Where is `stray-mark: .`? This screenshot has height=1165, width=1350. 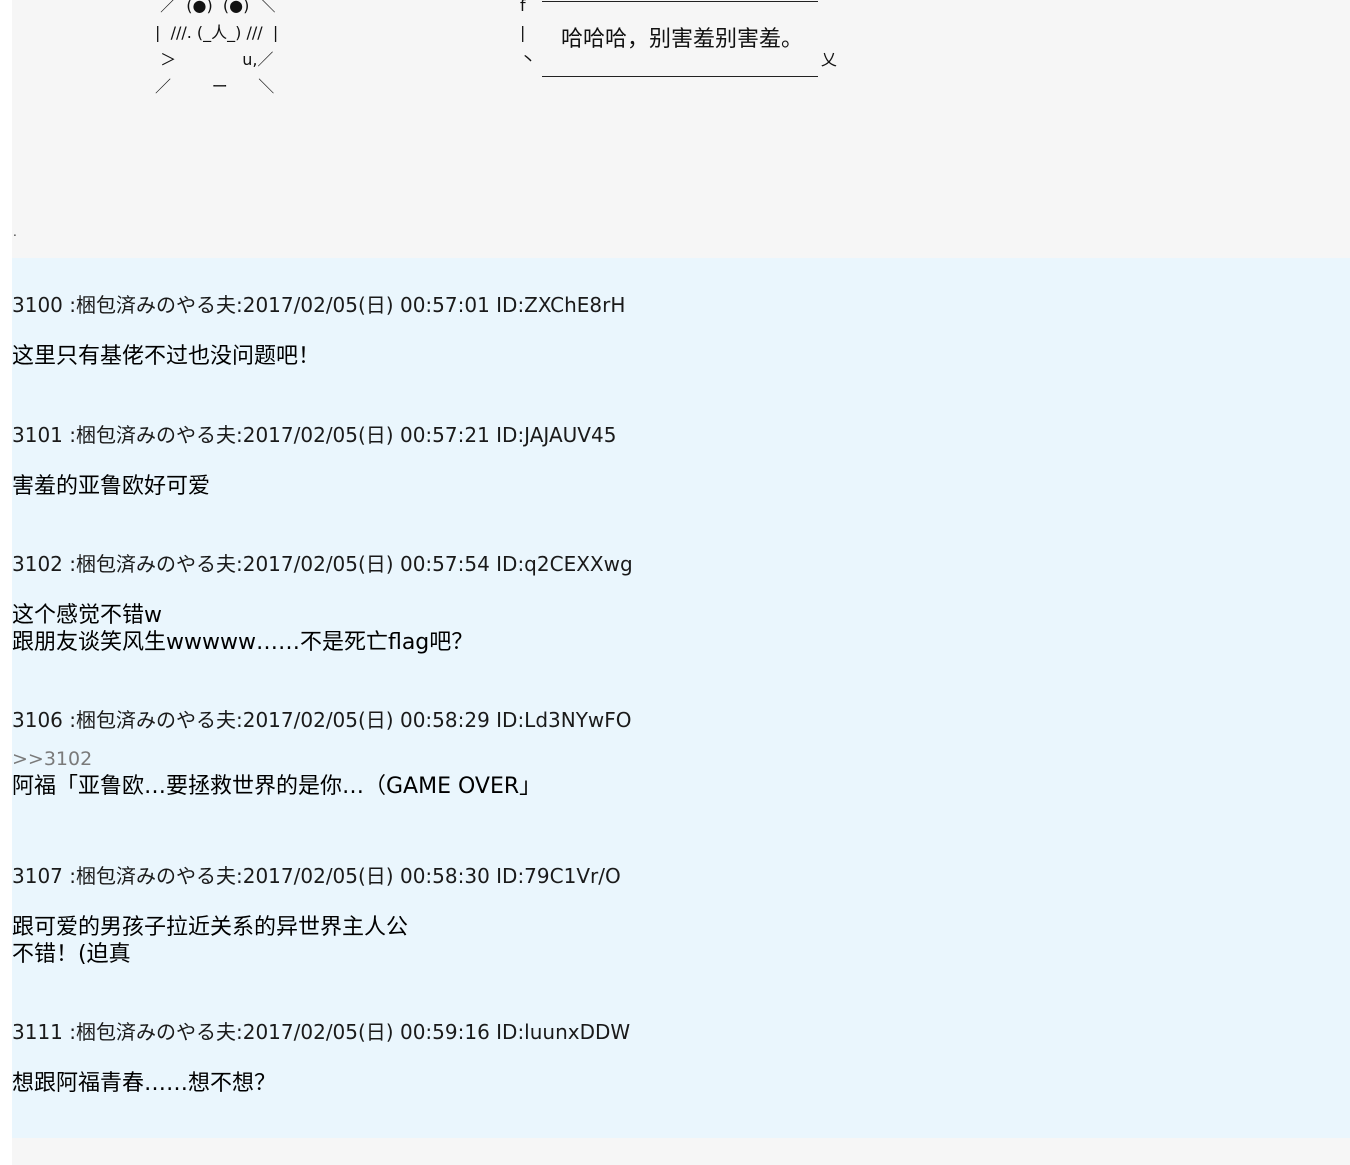
stray-mark: . is located at coordinates (15, 232).